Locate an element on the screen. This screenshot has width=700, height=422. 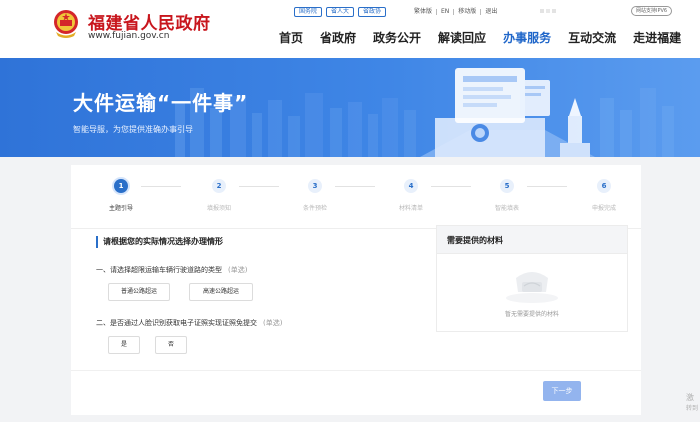
materials-empty-text: 暂无需要提供的材料 is located at coordinates (531, 314).